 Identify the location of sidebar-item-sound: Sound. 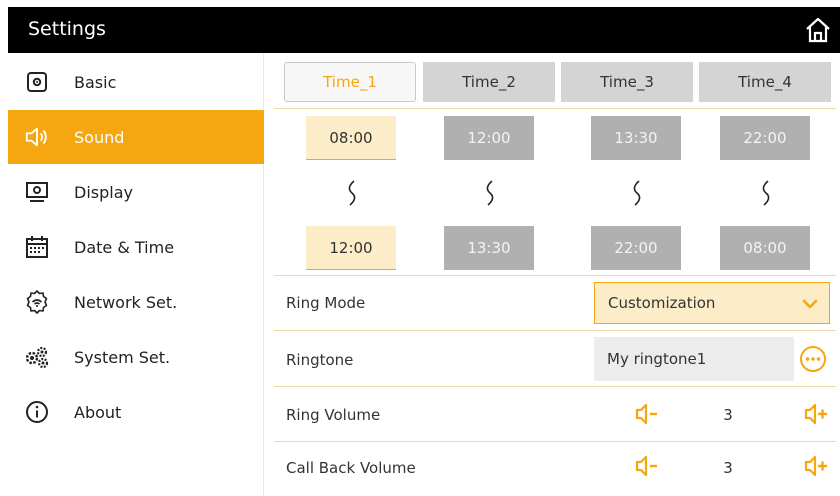
(136, 137).